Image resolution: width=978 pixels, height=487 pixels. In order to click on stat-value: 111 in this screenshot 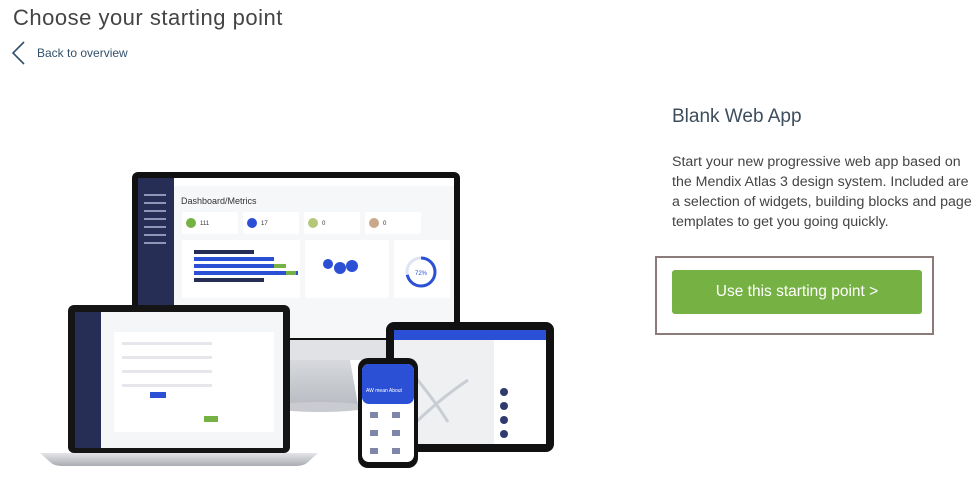, I will do `click(205, 224)`.